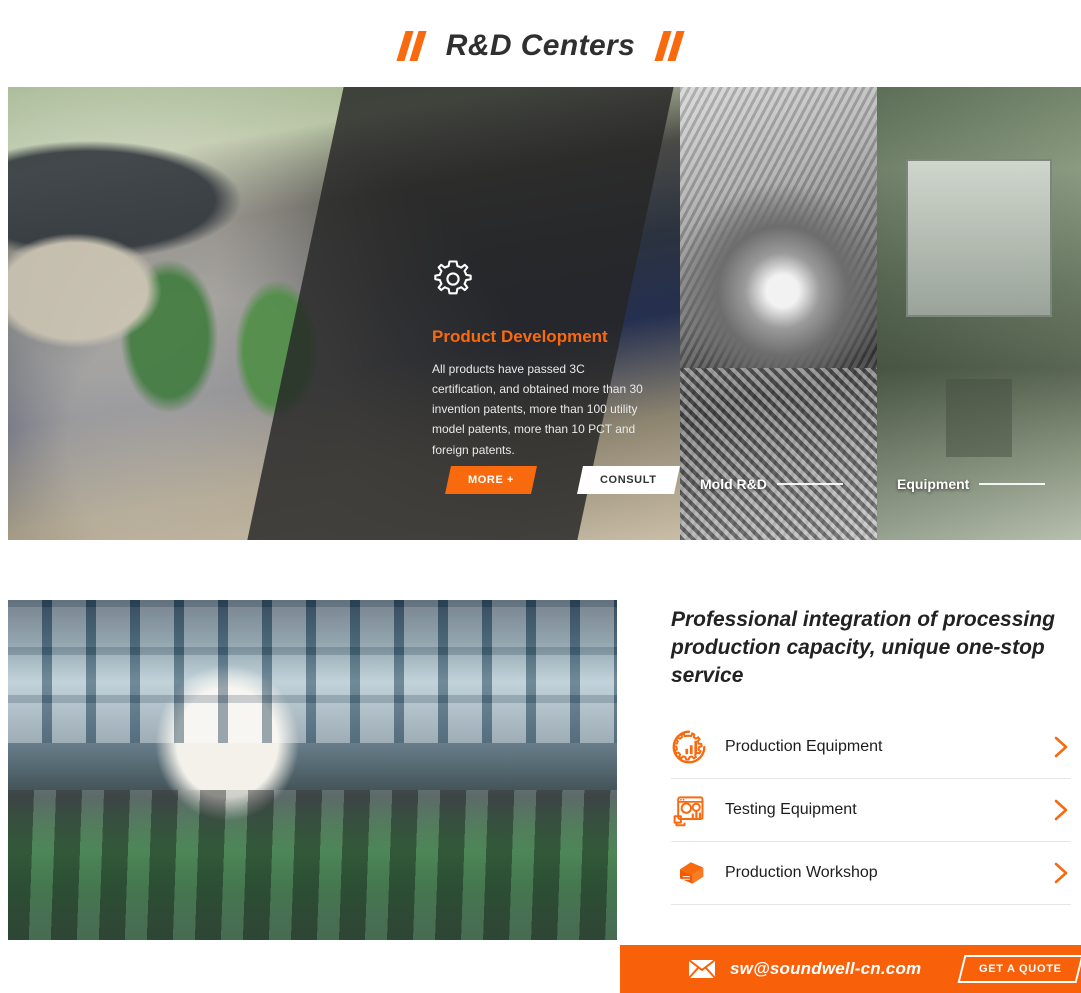 The image size is (1081, 993). I want to click on service-label: Testing Equipment, so click(791, 809).